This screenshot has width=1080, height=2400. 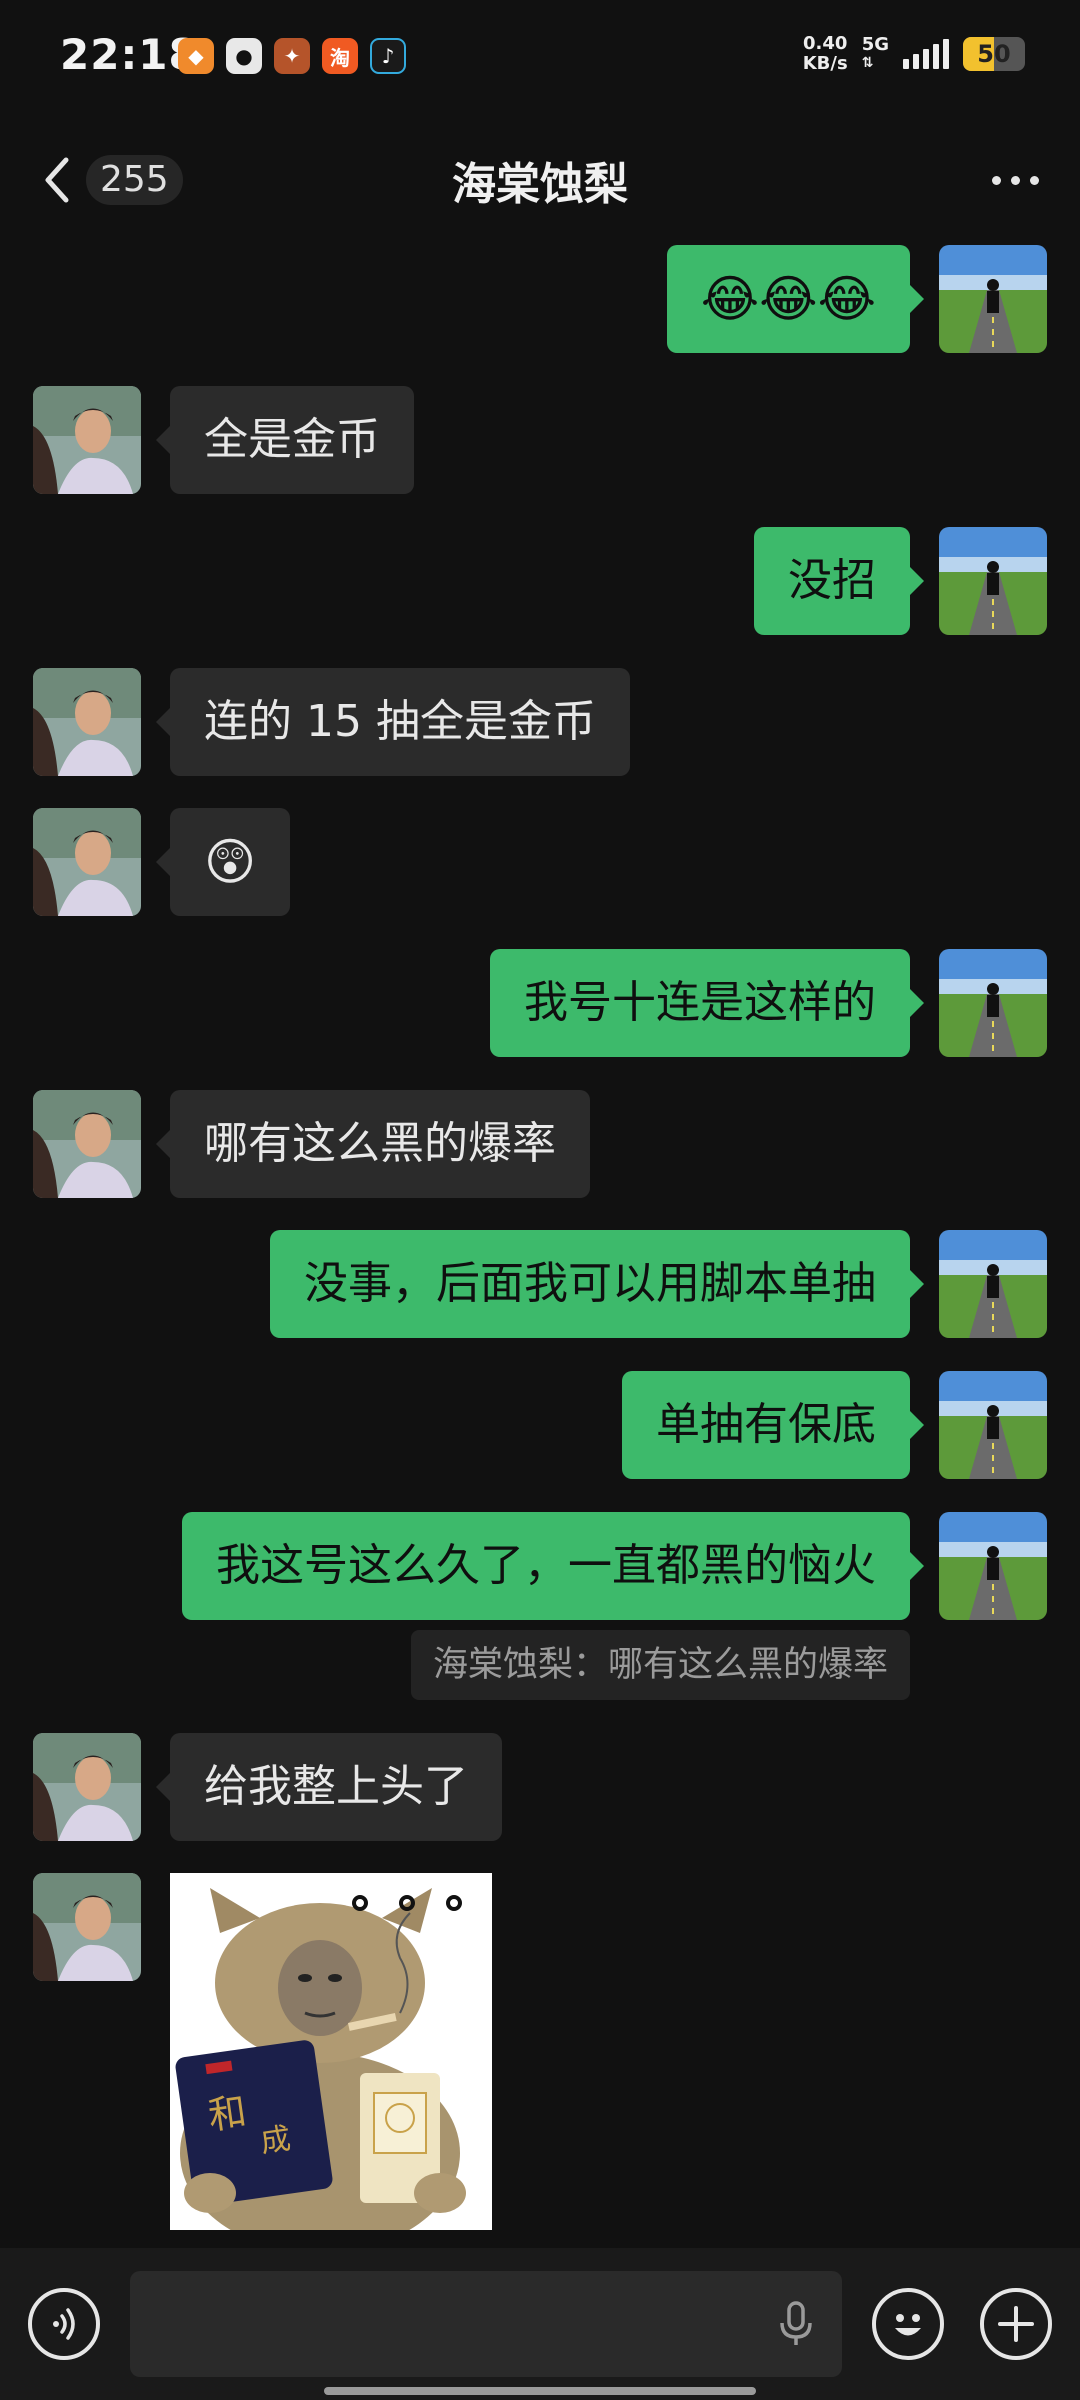 I want to click on home-indicator, so click(x=540, y=2391).